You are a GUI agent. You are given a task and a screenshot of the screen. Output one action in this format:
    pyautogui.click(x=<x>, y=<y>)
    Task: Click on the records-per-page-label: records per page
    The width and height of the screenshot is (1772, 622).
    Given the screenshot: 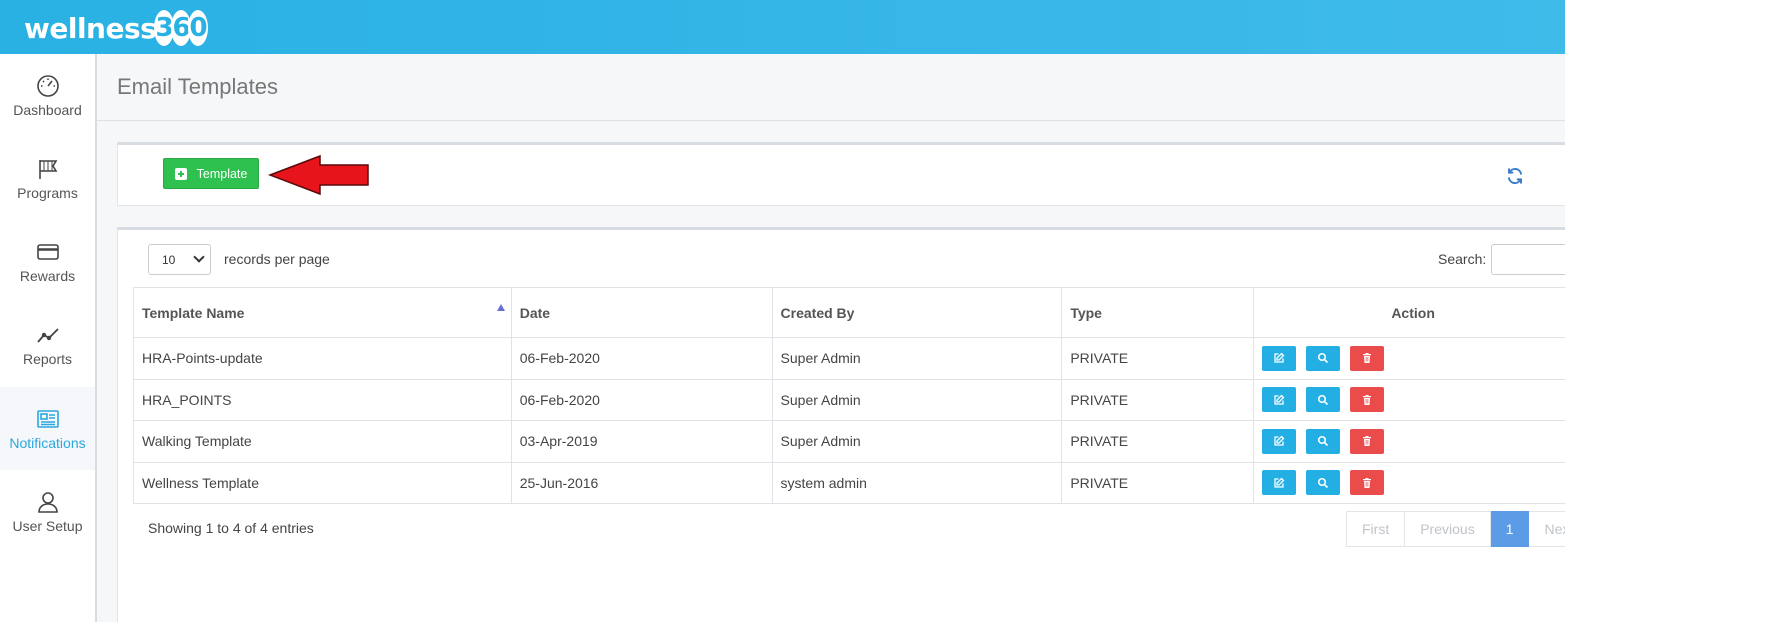 What is the action you would take?
    pyautogui.click(x=277, y=259)
    